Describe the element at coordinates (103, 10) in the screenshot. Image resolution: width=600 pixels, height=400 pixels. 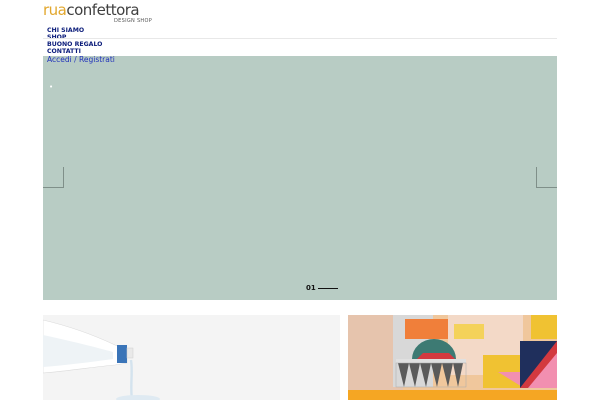
I see `logo-suffix: confettora` at that location.